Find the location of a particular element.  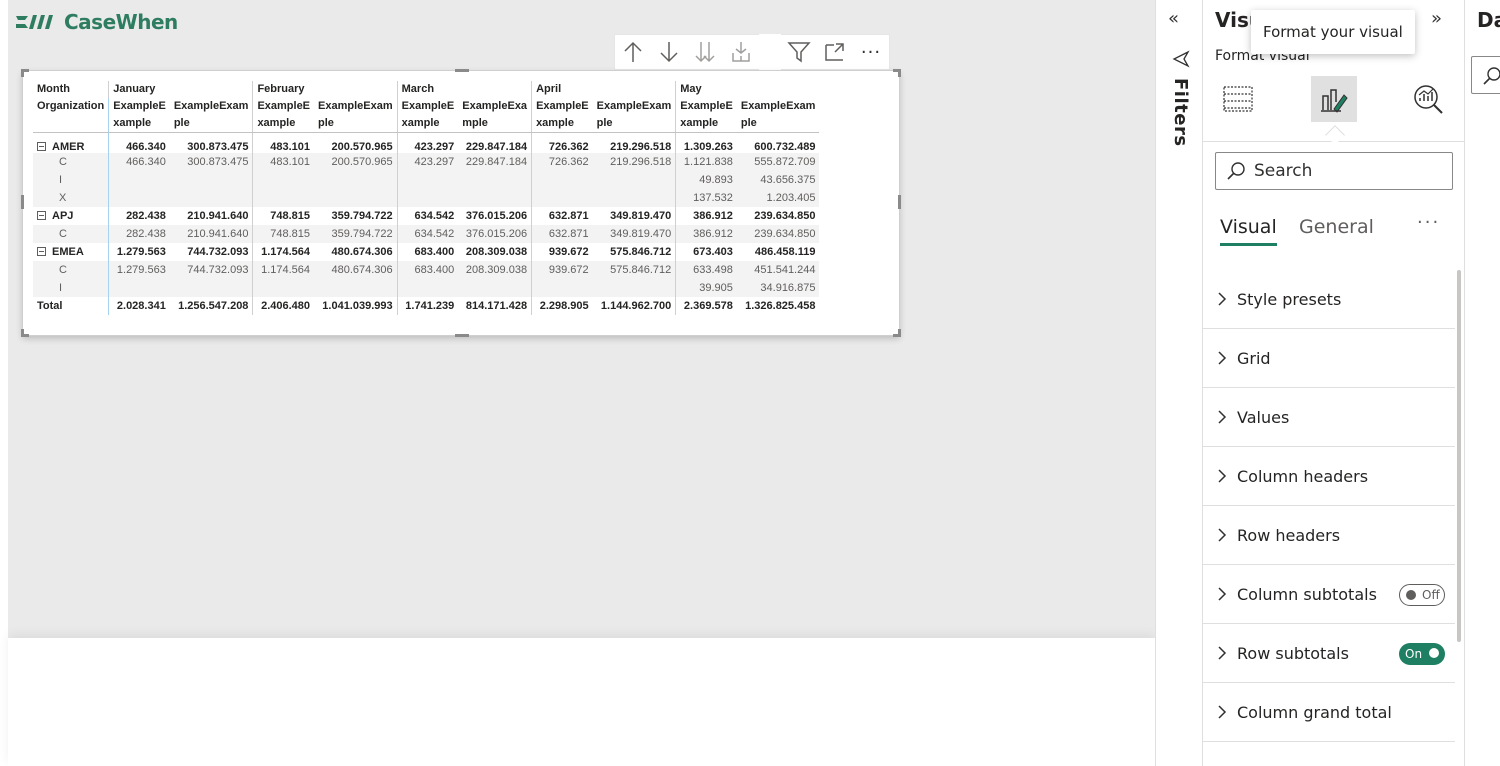

value-cell: 300.873.475 is located at coordinates (211, 162).